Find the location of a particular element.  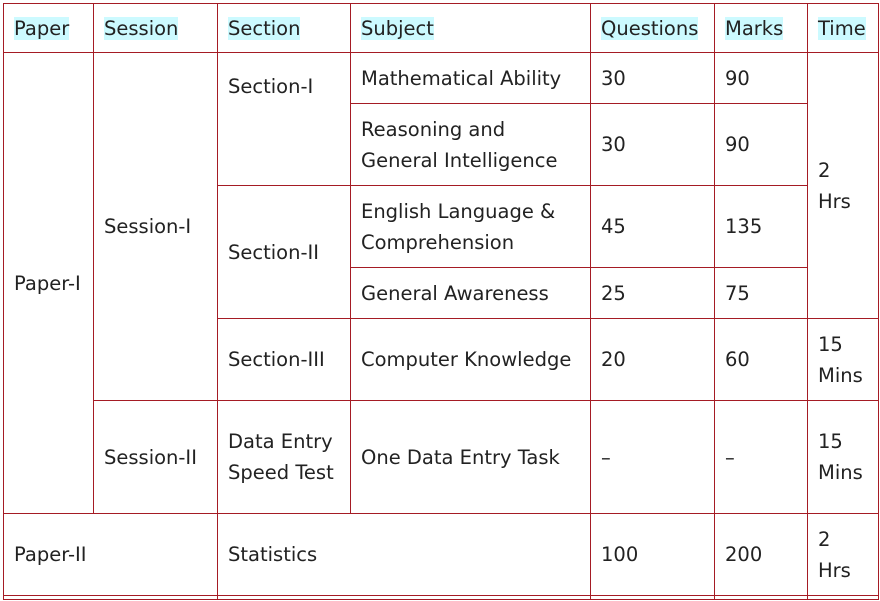

continuation-row is located at coordinates (441, 597).